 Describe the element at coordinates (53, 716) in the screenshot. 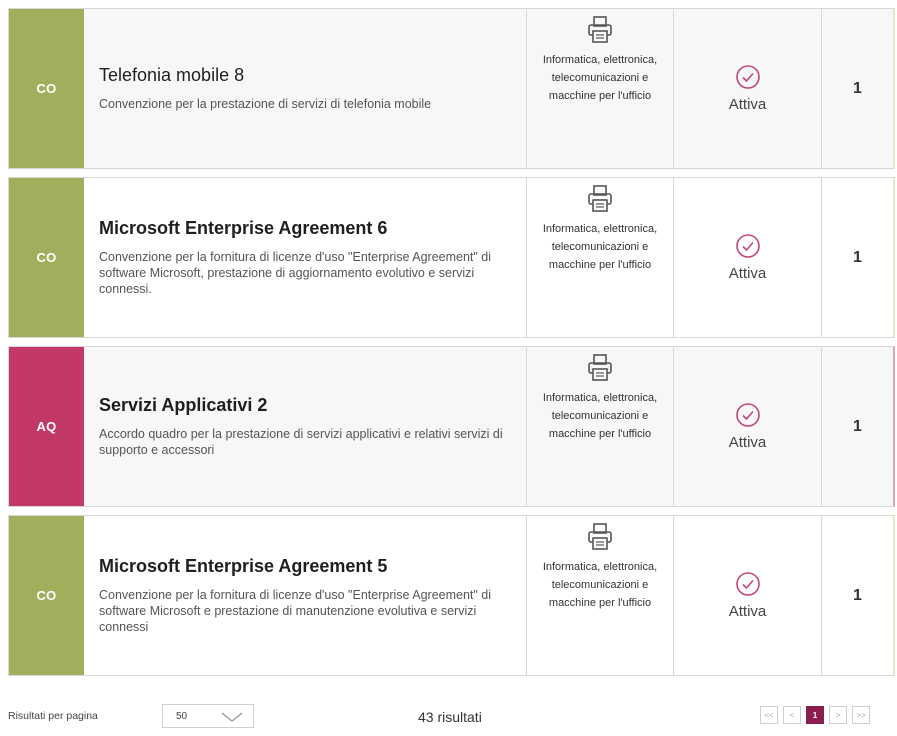

I see `per-page-label: Risultati per pagina` at that location.